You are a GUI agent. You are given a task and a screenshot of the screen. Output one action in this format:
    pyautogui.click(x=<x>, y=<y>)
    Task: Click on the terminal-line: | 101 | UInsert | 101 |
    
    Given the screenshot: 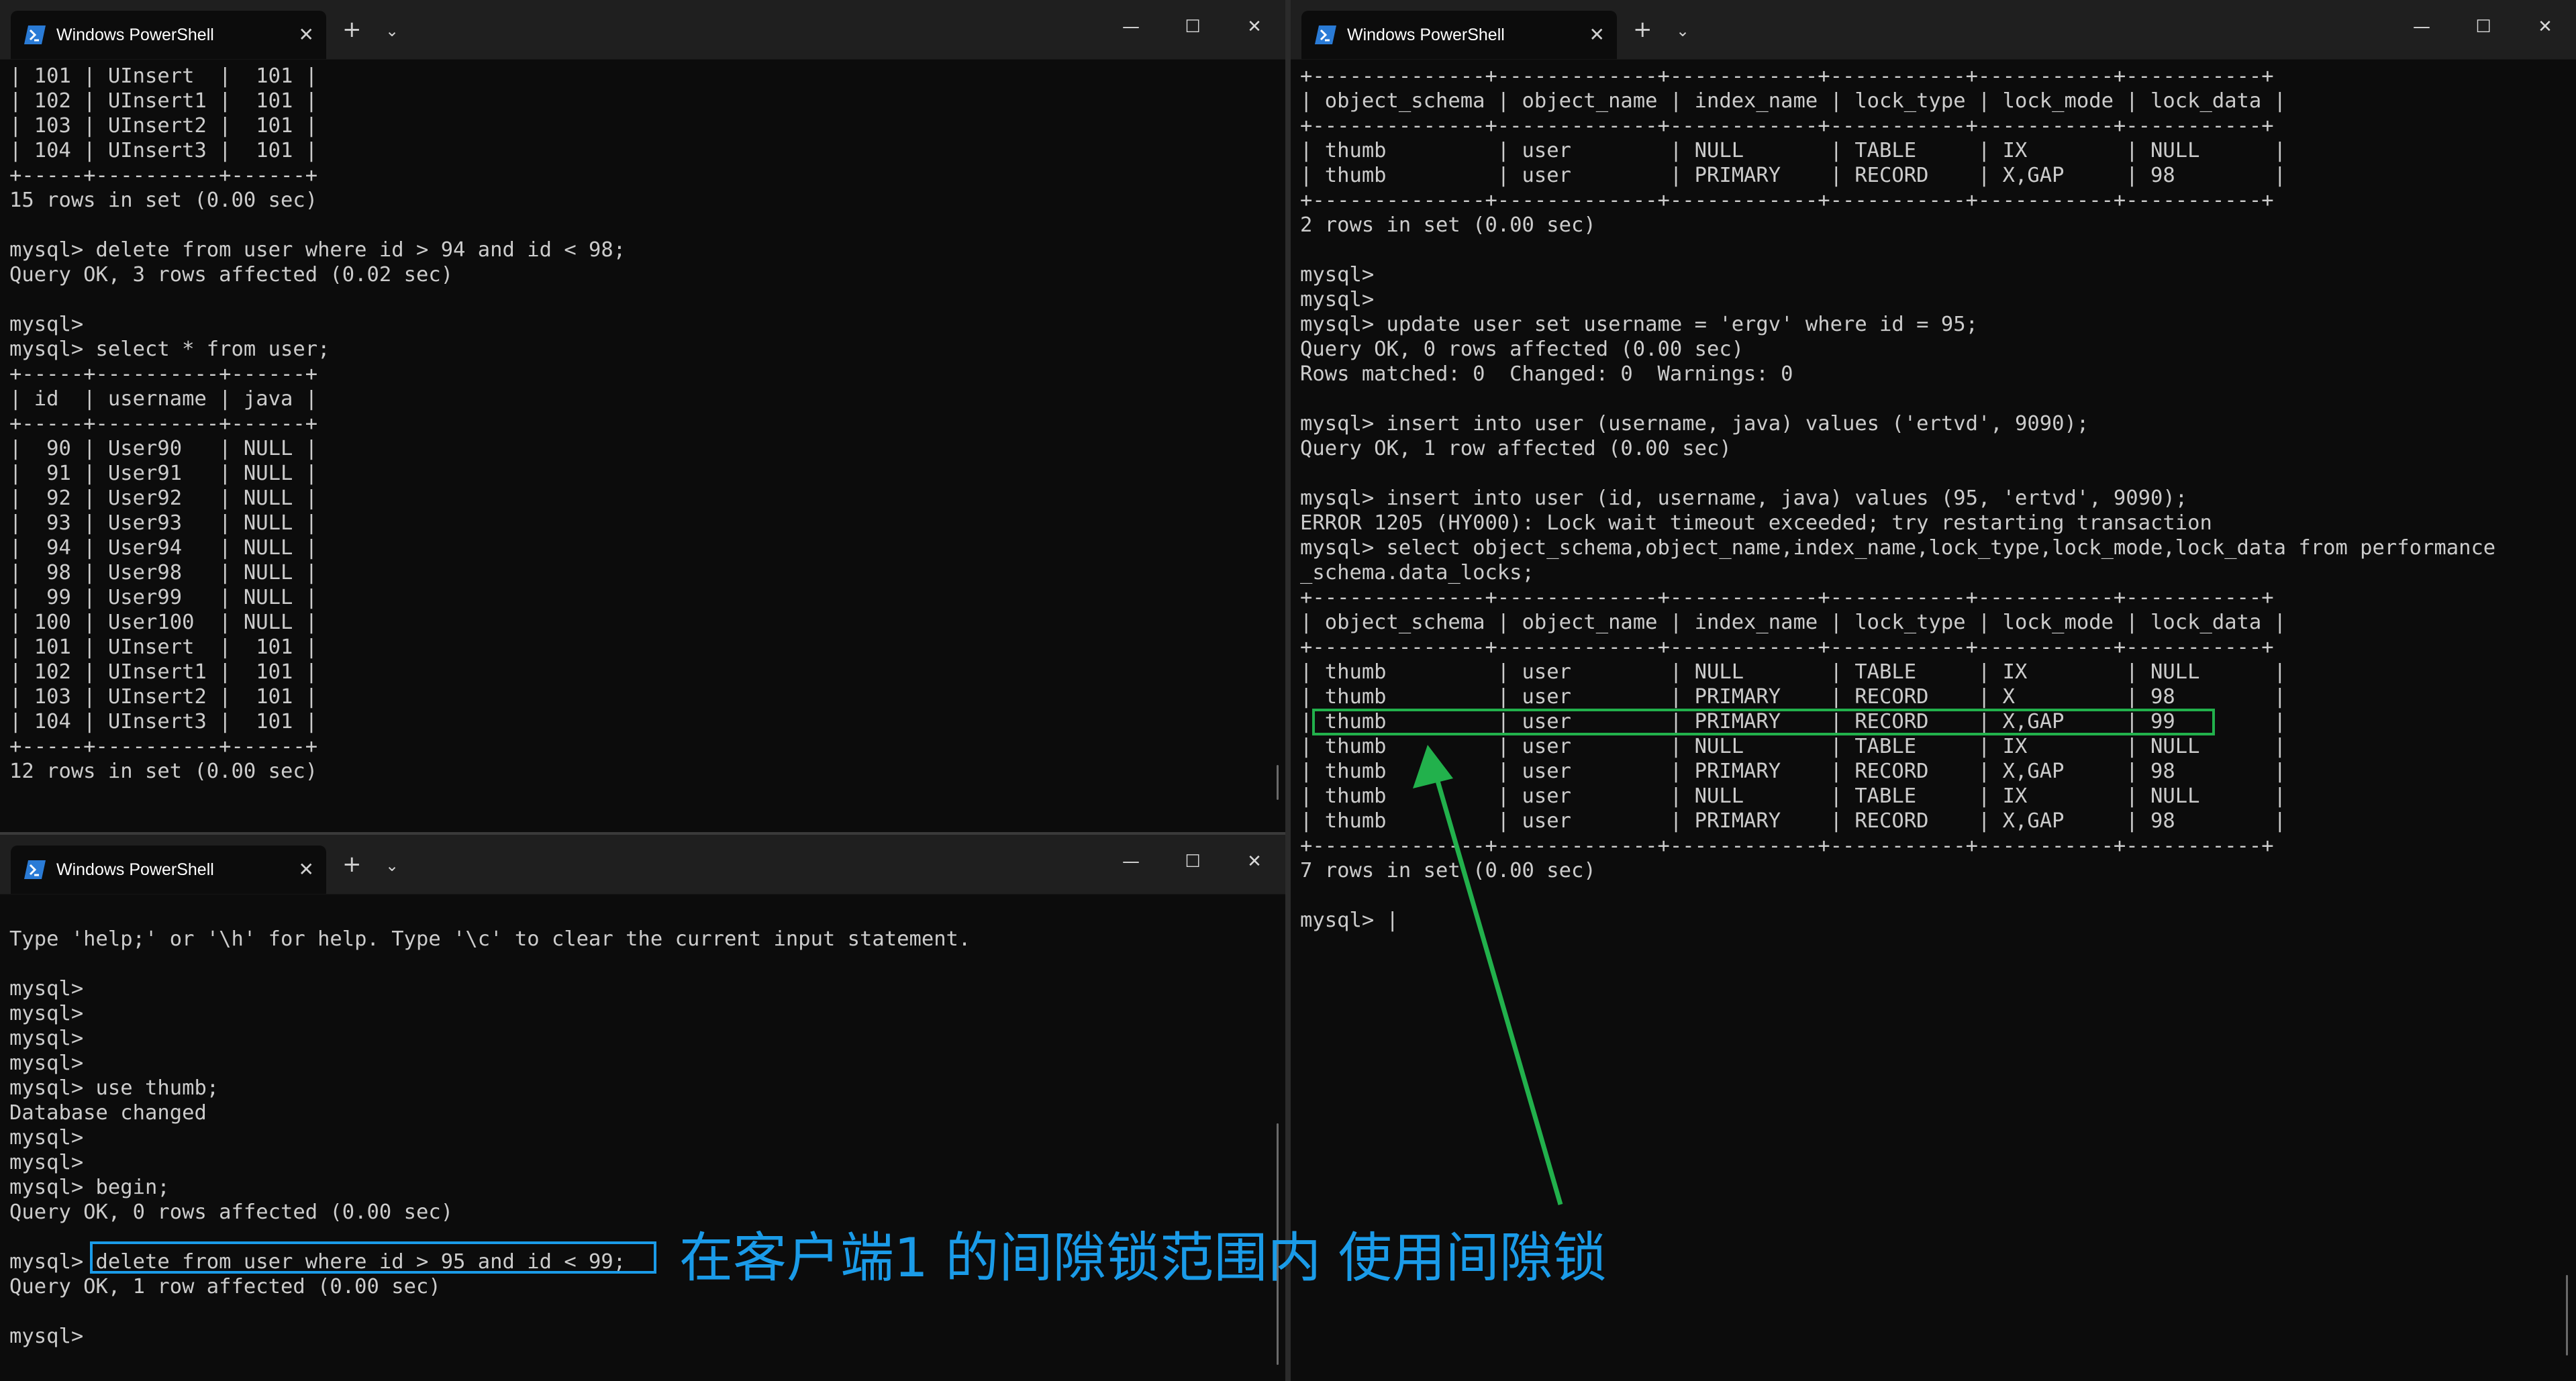 What is the action you would take?
    pyautogui.click(x=163, y=647)
    